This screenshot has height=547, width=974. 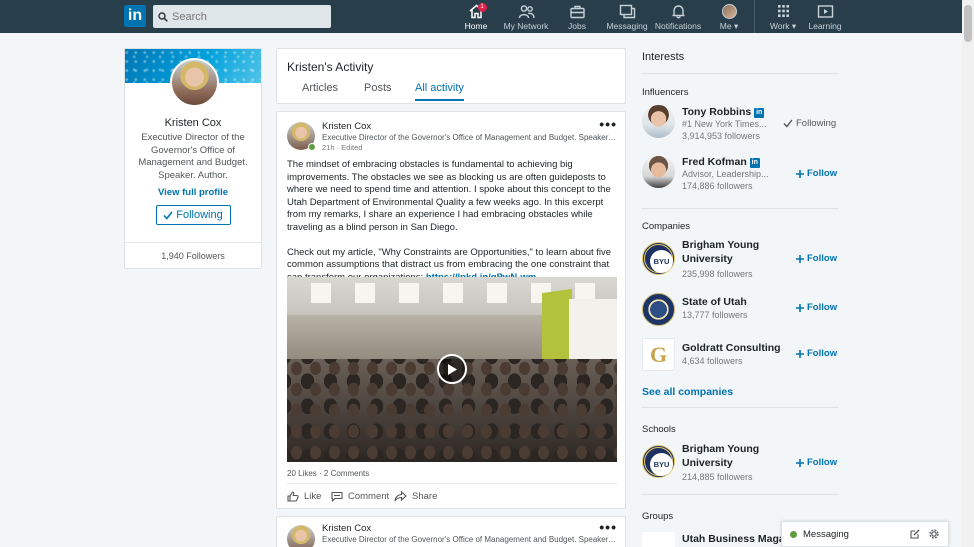 What do you see at coordinates (721, 136) in the screenshot?
I see `influencer-followers: 3,914,953 followers` at bounding box center [721, 136].